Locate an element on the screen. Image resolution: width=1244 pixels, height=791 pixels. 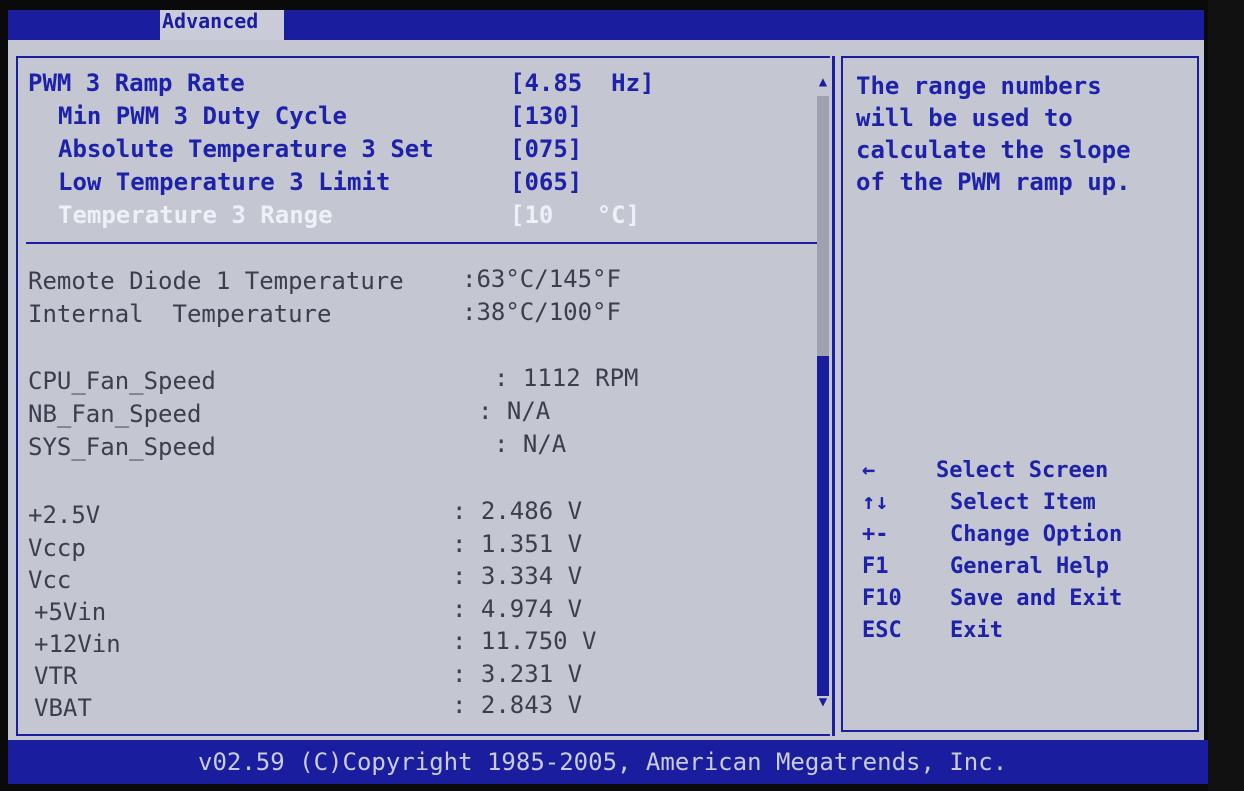
key-action-change-option: Change Option is located at coordinates (1036, 534).